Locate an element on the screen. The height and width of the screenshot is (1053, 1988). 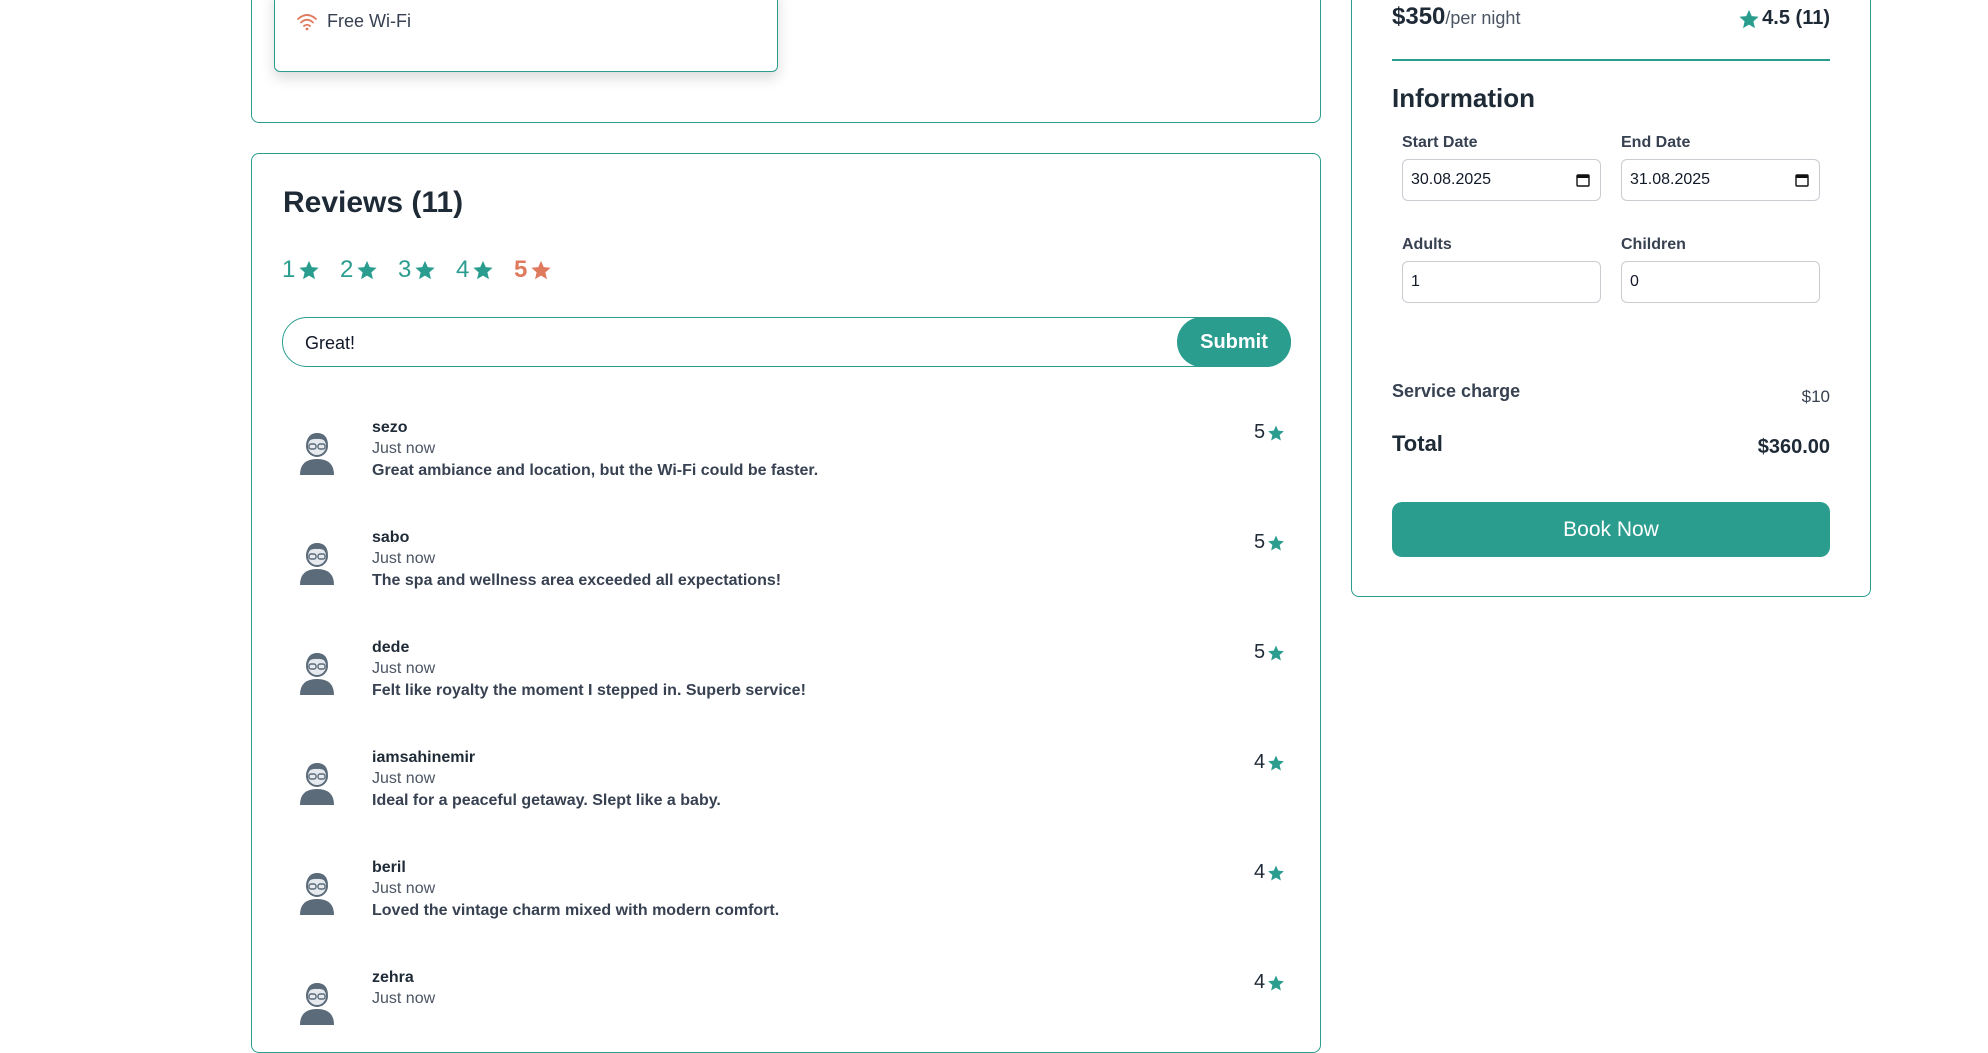
children-label: Children is located at coordinates (1653, 244).